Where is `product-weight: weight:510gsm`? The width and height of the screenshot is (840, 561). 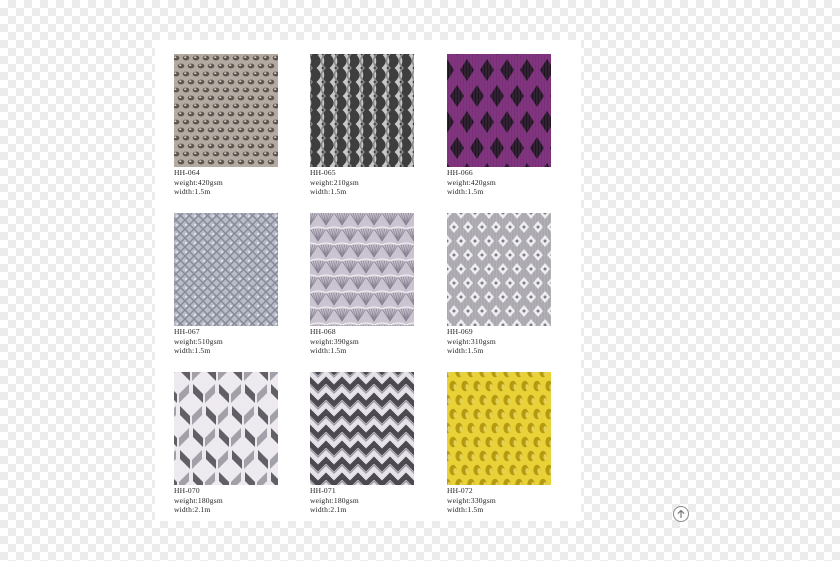 product-weight: weight:510gsm is located at coordinates (198, 341).